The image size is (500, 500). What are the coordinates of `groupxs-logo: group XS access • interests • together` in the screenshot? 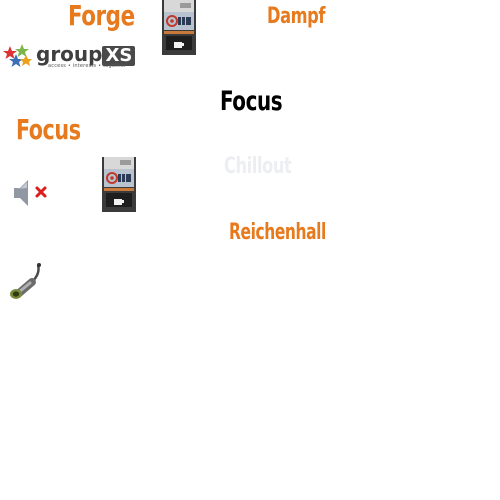 It's located at (69, 56).